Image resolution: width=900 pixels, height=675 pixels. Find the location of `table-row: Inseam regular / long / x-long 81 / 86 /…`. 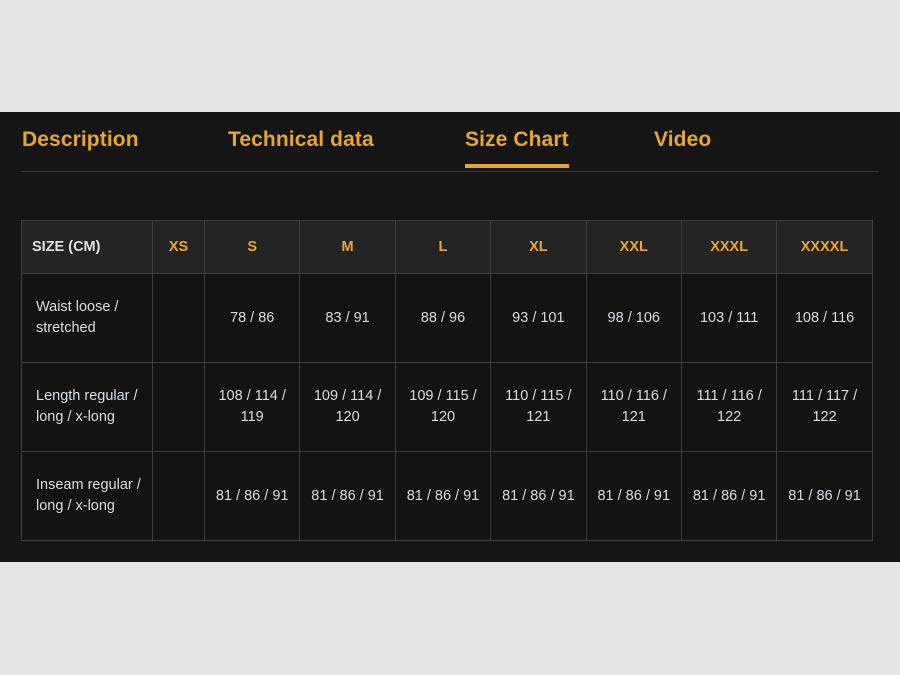

table-row: Inseam regular / long / x-long 81 / 86 /… is located at coordinates (447, 496).